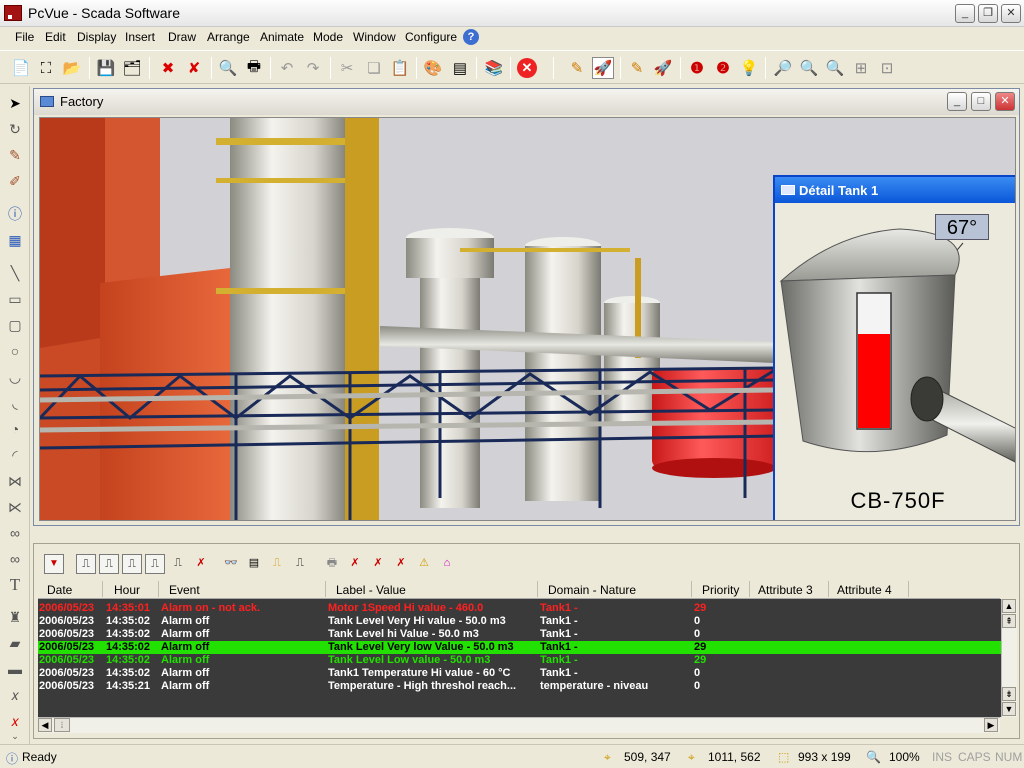 The width and height of the screenshot is (1024, 768). Describe the element at coordinates (433, 68) in the screenshot. I see `palette-icon: 🎨` at that location.